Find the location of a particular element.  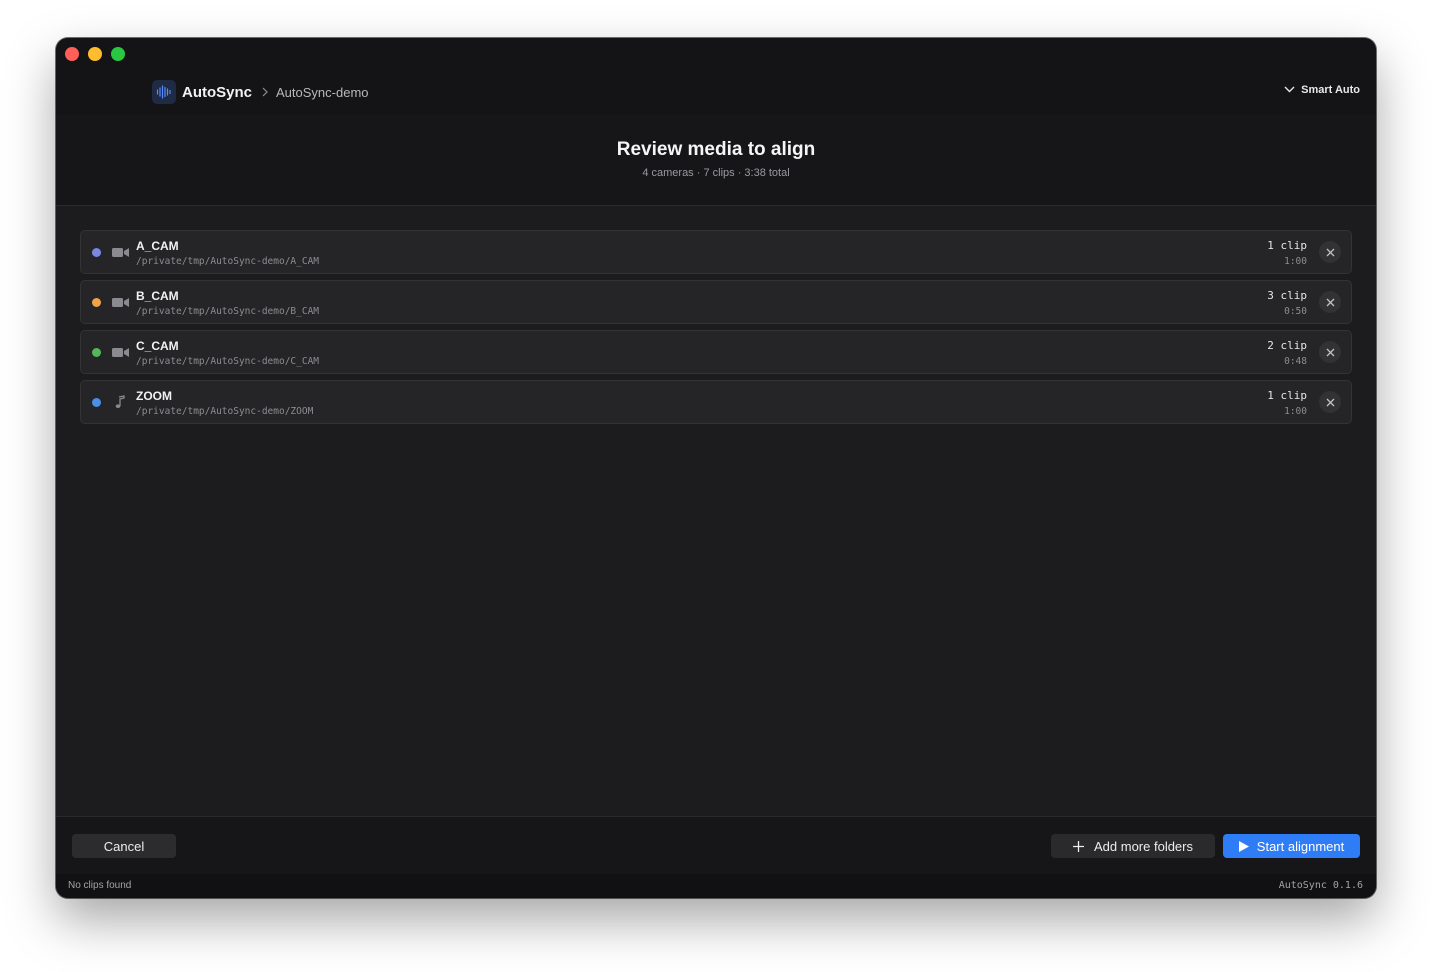

status-message: No clips found is located at coordinates (100, 885).